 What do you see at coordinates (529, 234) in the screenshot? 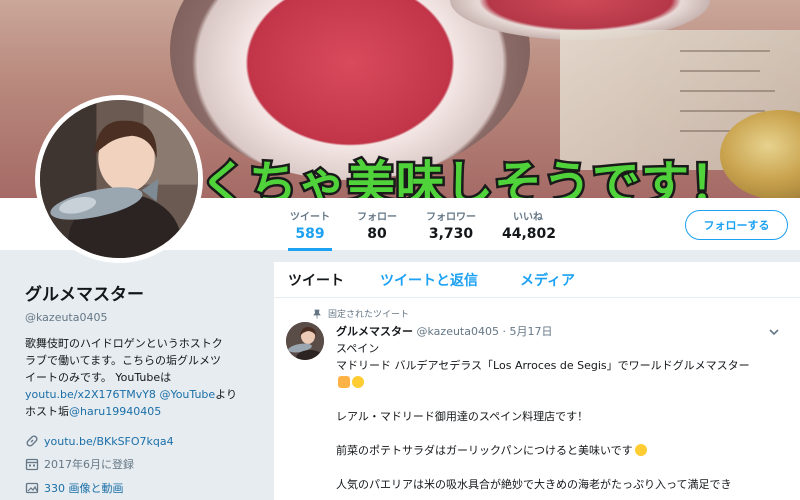
I see `stat-likes-value: 44,802` at bounding box center [529, 234].